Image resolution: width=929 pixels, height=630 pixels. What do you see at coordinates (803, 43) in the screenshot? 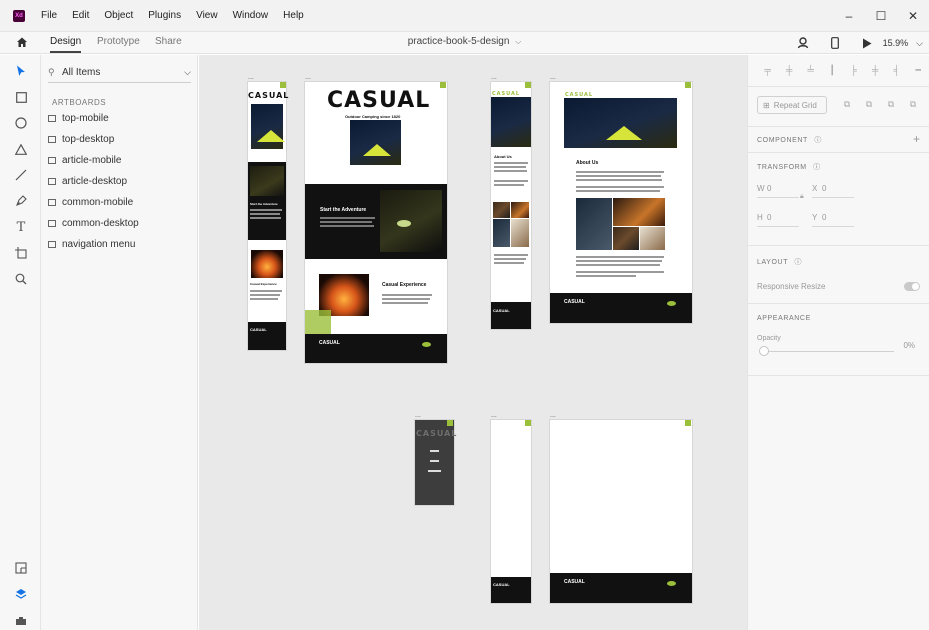
I see `share-user-icon` at bounding box center [803, 43].